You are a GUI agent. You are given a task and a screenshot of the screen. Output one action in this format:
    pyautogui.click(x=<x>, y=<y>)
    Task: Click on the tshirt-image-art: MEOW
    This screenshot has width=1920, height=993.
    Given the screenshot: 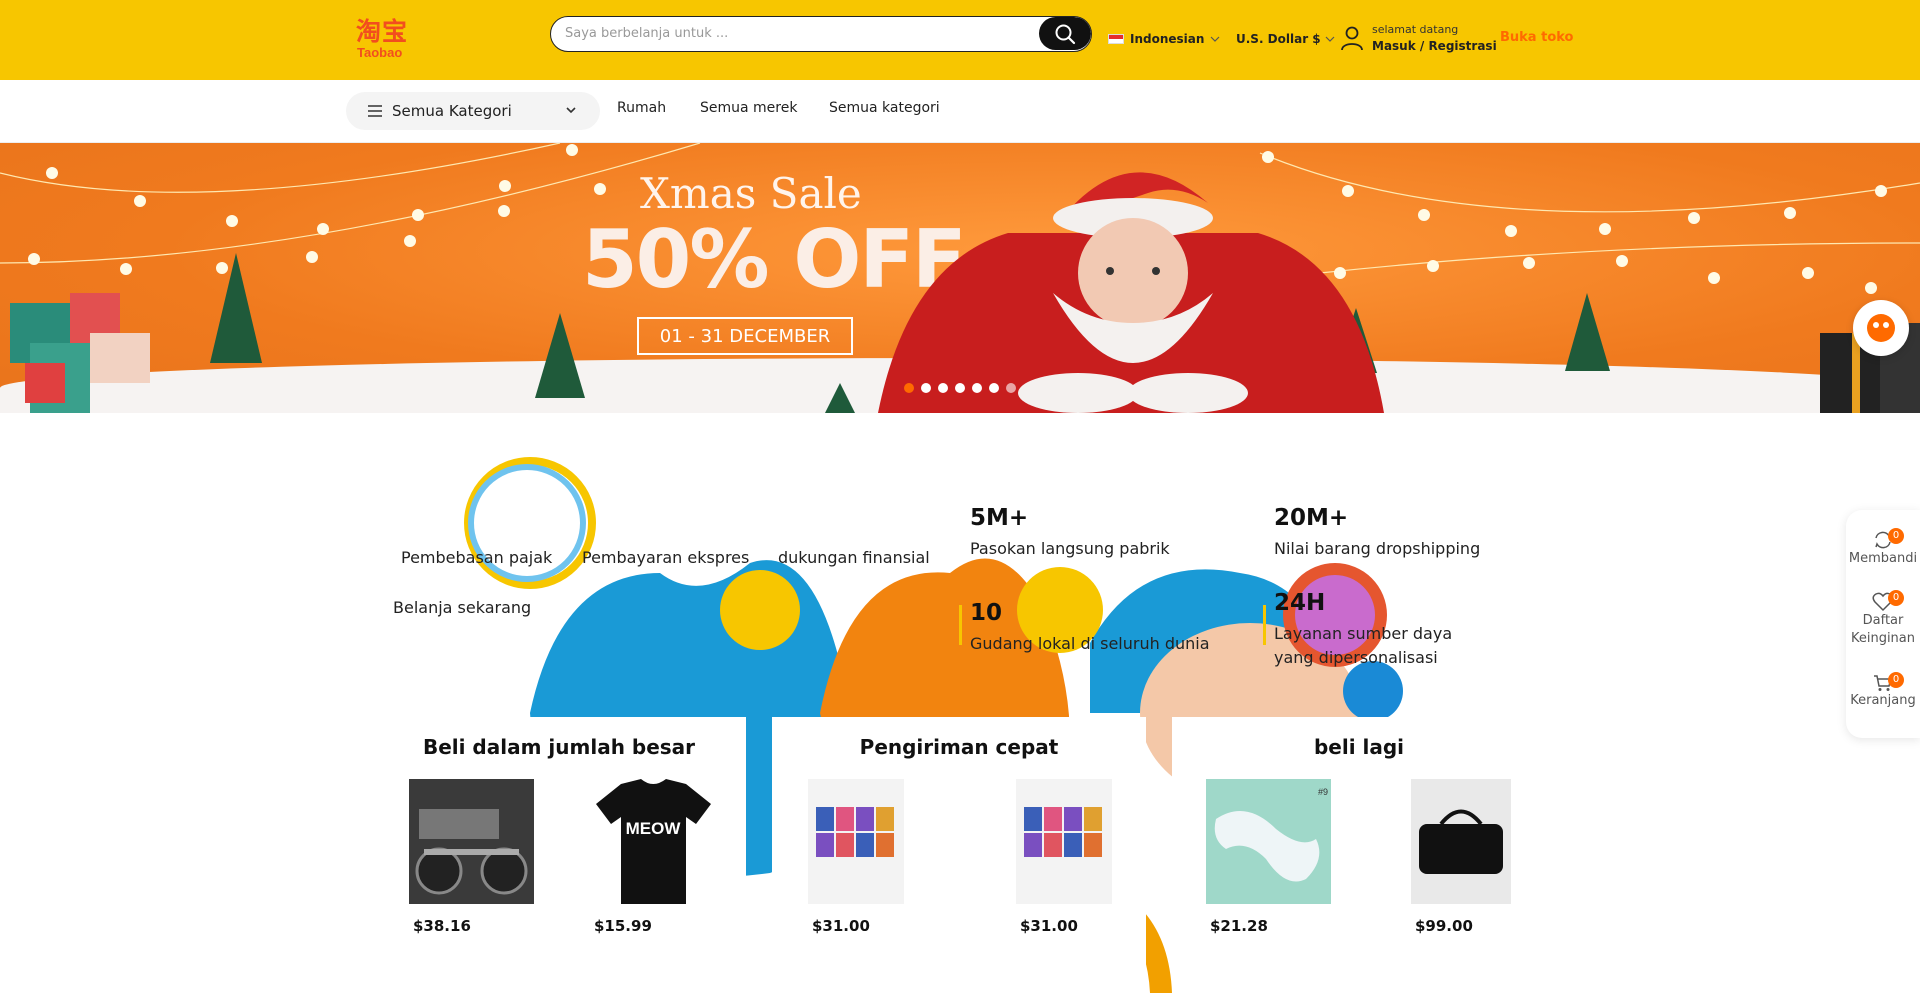 What is the action you would take?
    pyautogui.click(x=653, y=841)
    